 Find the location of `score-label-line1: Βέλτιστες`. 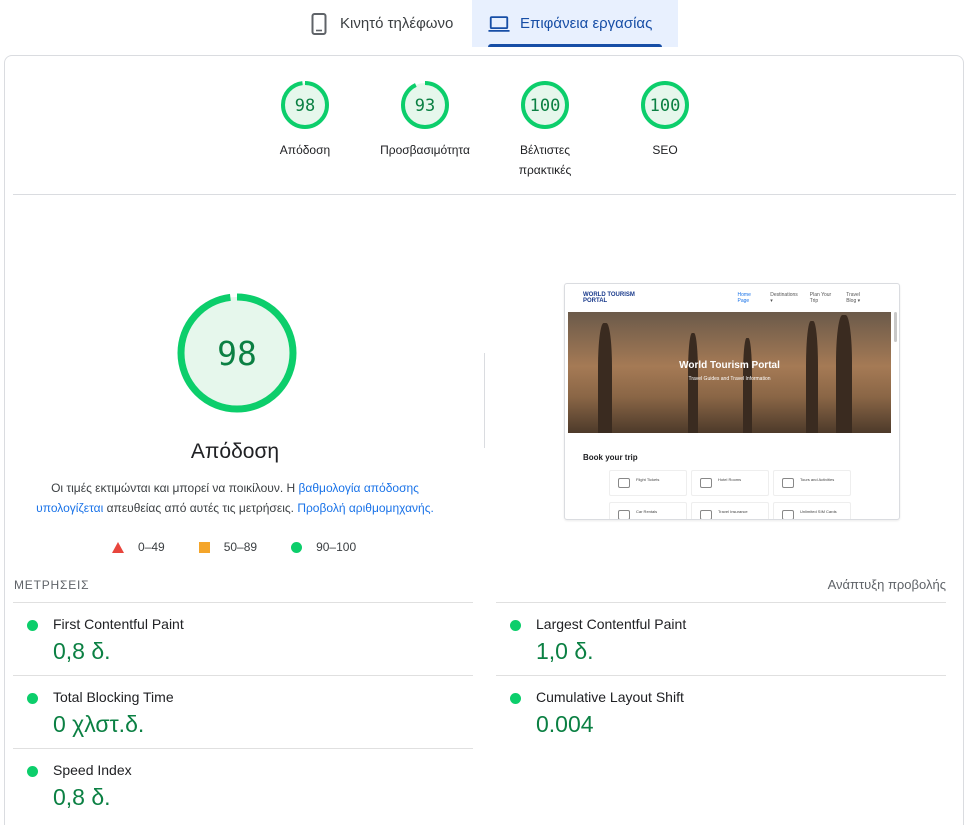

score-label-line1: Βέλτιστες is located at coordinates (545, 150).